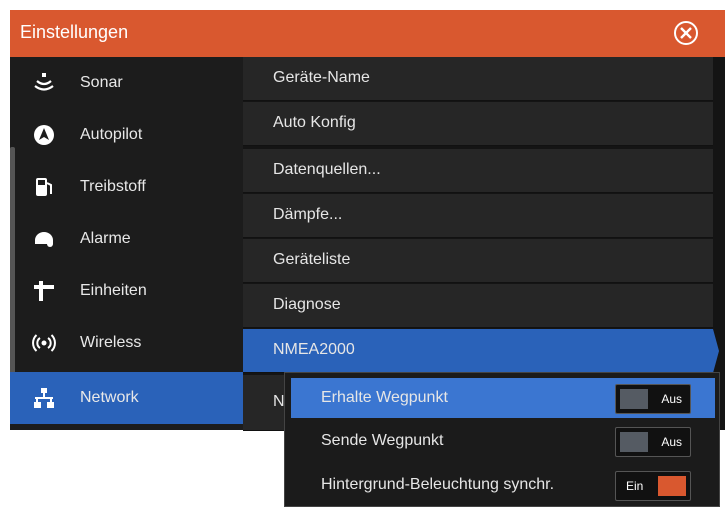  What do you see at coordinates (312, 259) in the screenshot?
I see `menu-item-label: Geräteliste` at bounding box center [312, 259].